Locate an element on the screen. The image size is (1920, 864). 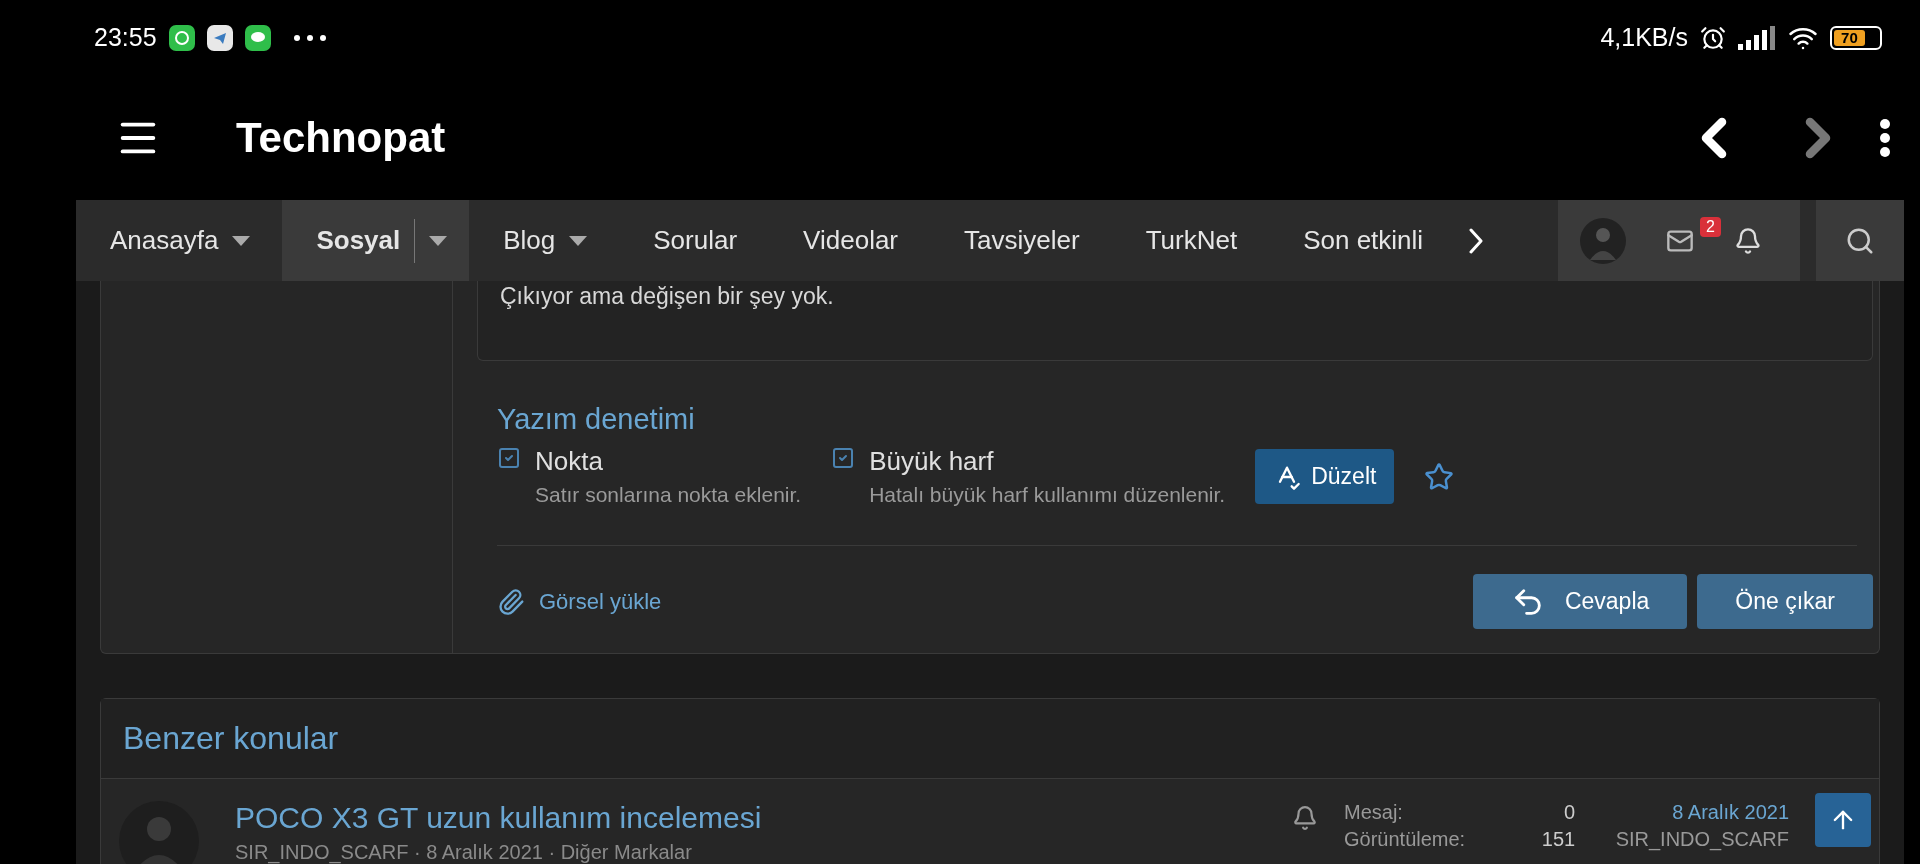
section-title: Benzer konular is located at coordinates (231, 738).